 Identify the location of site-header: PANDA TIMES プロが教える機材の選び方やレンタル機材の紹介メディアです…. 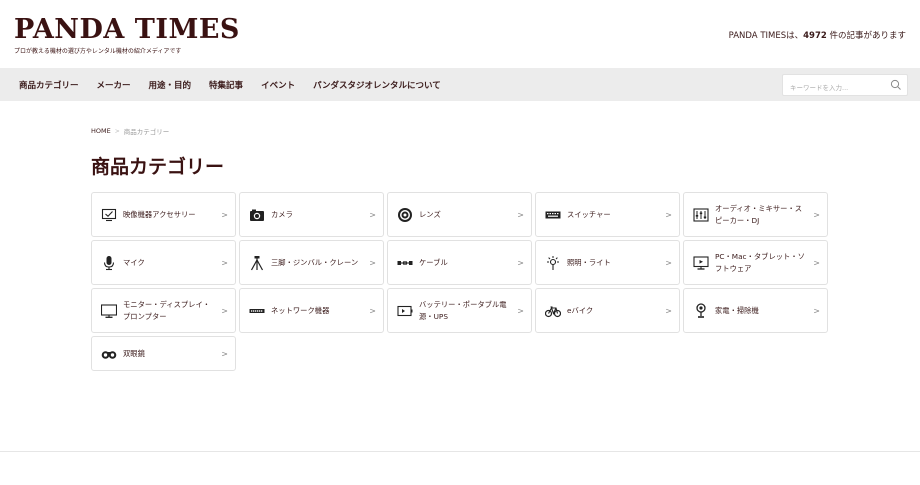
(460, 34).